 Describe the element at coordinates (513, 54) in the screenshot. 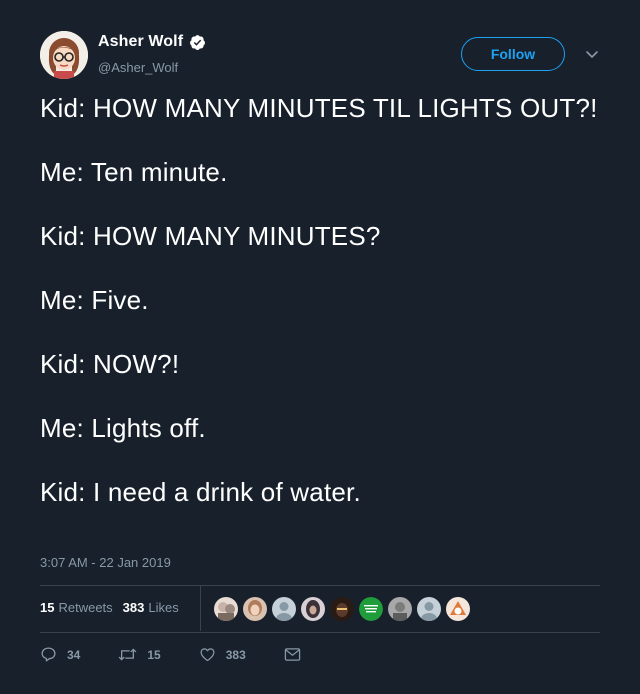

I see `follow-button: Follow` at that location.